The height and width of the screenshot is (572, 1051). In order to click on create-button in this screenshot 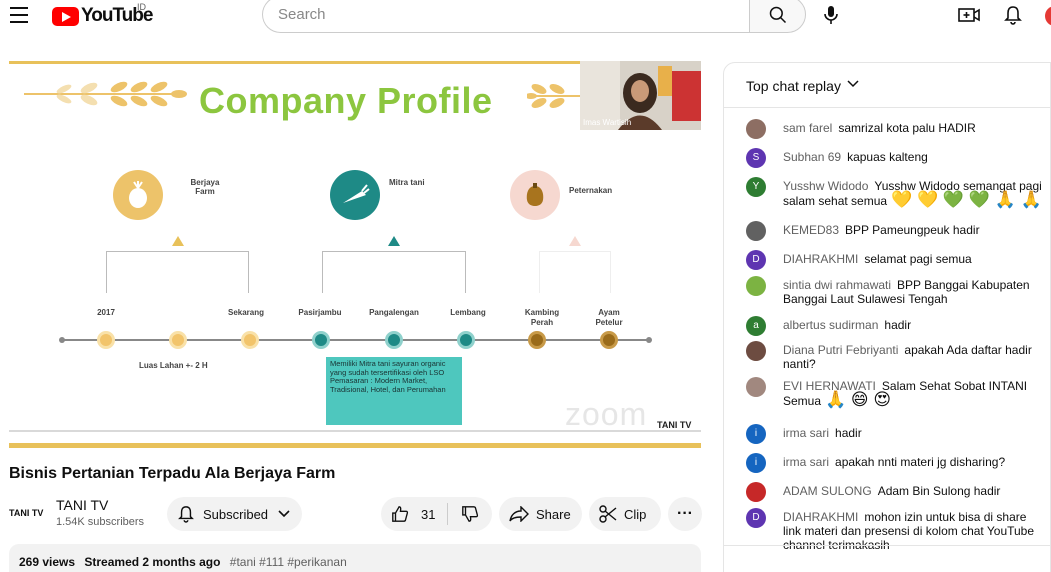, I will do `click(969, 15)`.